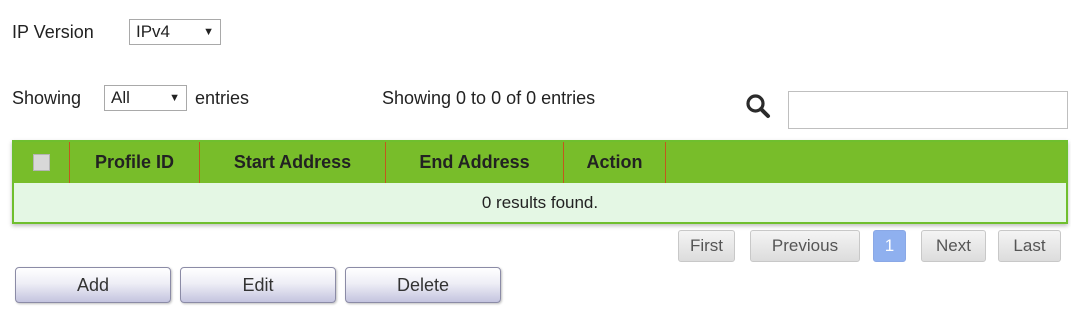 The height and width of the screenshot is (318, 1071). Describe the element at coordinates (889, 246) in the screenshot. I see `pagination-page-1-button: 1` at that location.